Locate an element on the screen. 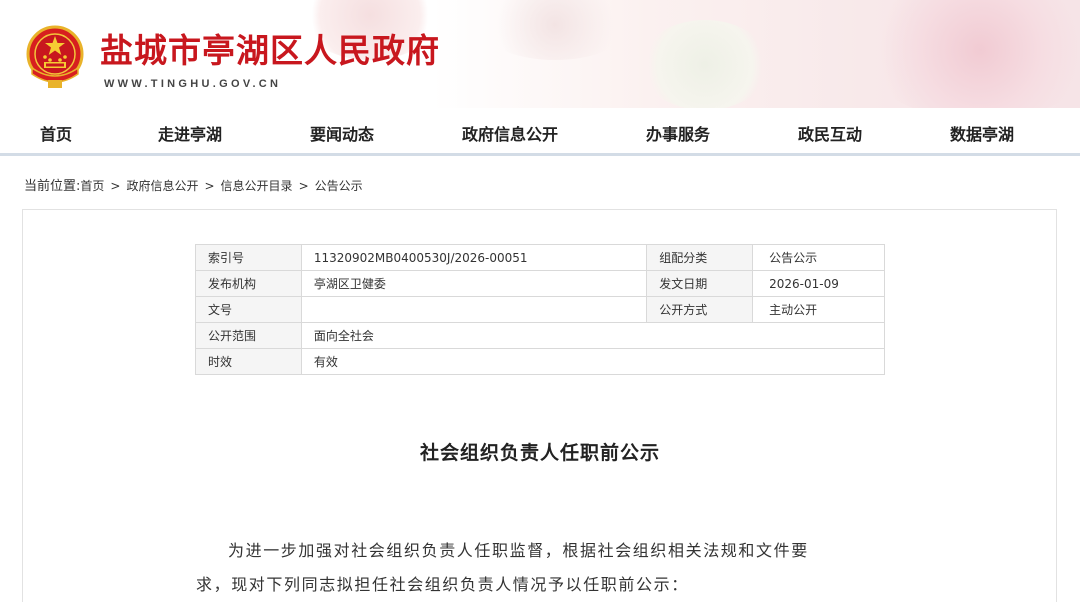 This screenshot has width=1080, height=602. breadcrumb-link-notices: 公告公示 is located at coordinates (339, 186).